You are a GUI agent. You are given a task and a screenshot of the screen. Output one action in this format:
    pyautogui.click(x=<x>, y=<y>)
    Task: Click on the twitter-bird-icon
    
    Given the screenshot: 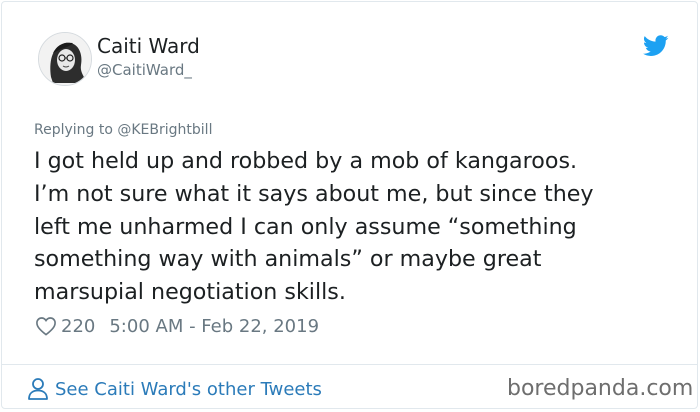 What is the action you would take?
    pyautogui.click(x=656, y=46)
    